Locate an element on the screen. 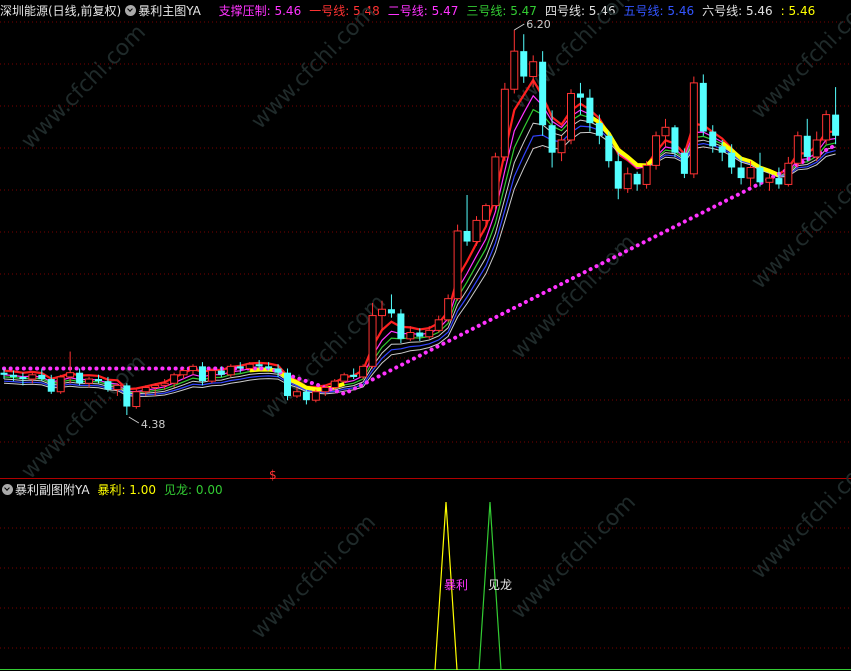 This screenshot has height=671, width=851. dollar-marker: $ is located at coordinates (273, 475).